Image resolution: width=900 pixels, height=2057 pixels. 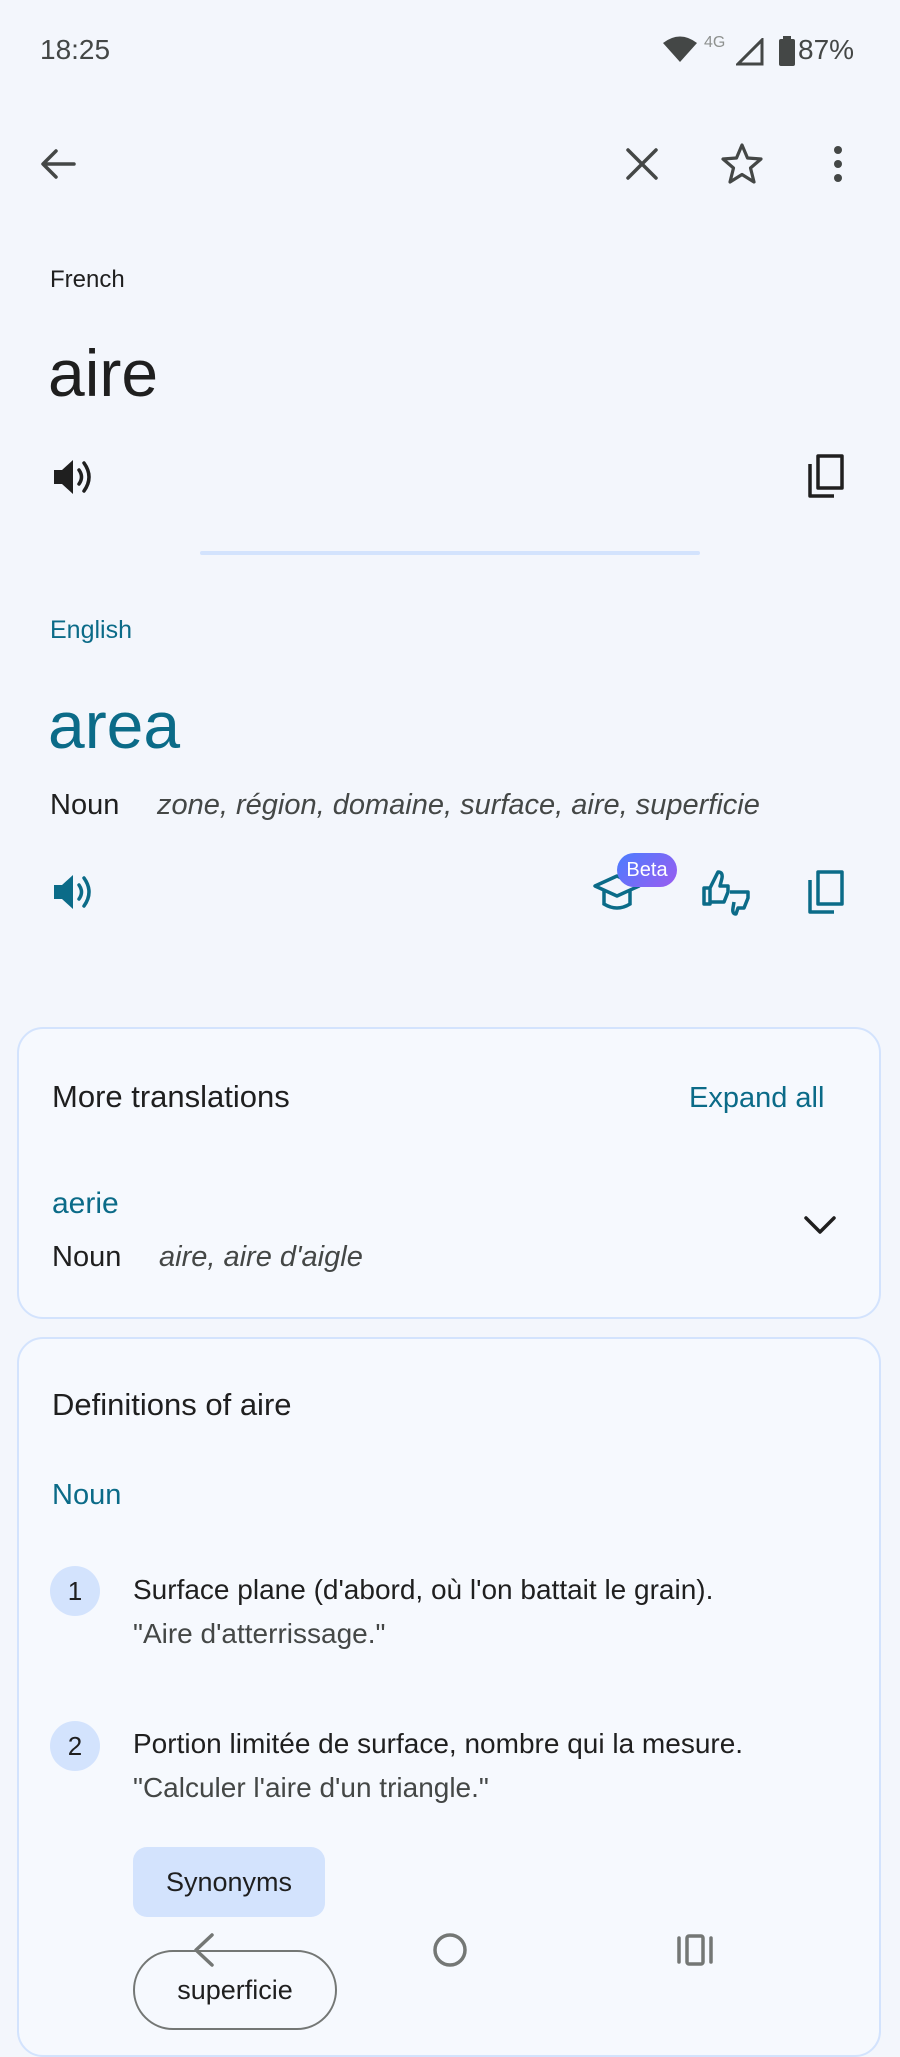 I want to click on definitions-title: Definitions of aire, so click(x=172, y=1404).